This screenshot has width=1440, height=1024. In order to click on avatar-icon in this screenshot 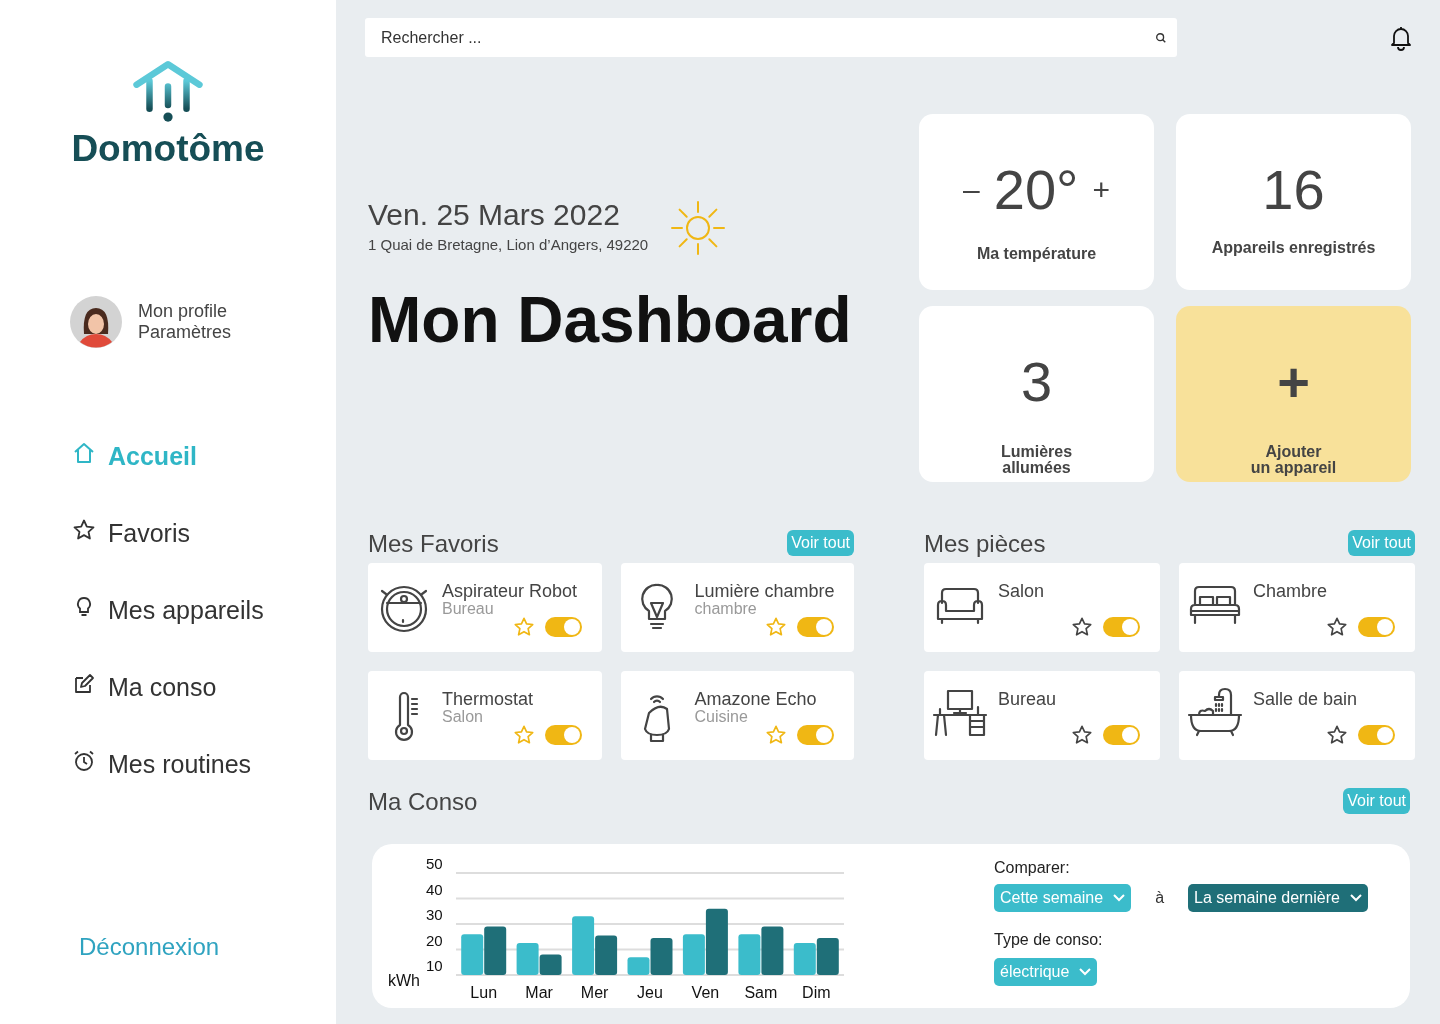, I will do `click(96, 322)`.